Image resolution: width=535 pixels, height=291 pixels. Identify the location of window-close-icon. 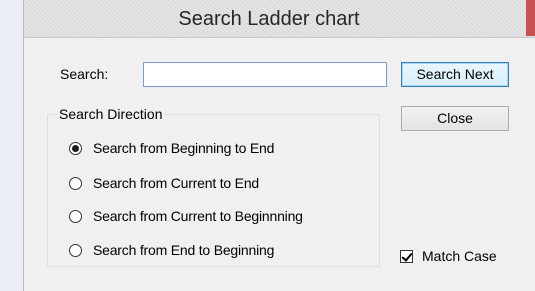
(530, 18).